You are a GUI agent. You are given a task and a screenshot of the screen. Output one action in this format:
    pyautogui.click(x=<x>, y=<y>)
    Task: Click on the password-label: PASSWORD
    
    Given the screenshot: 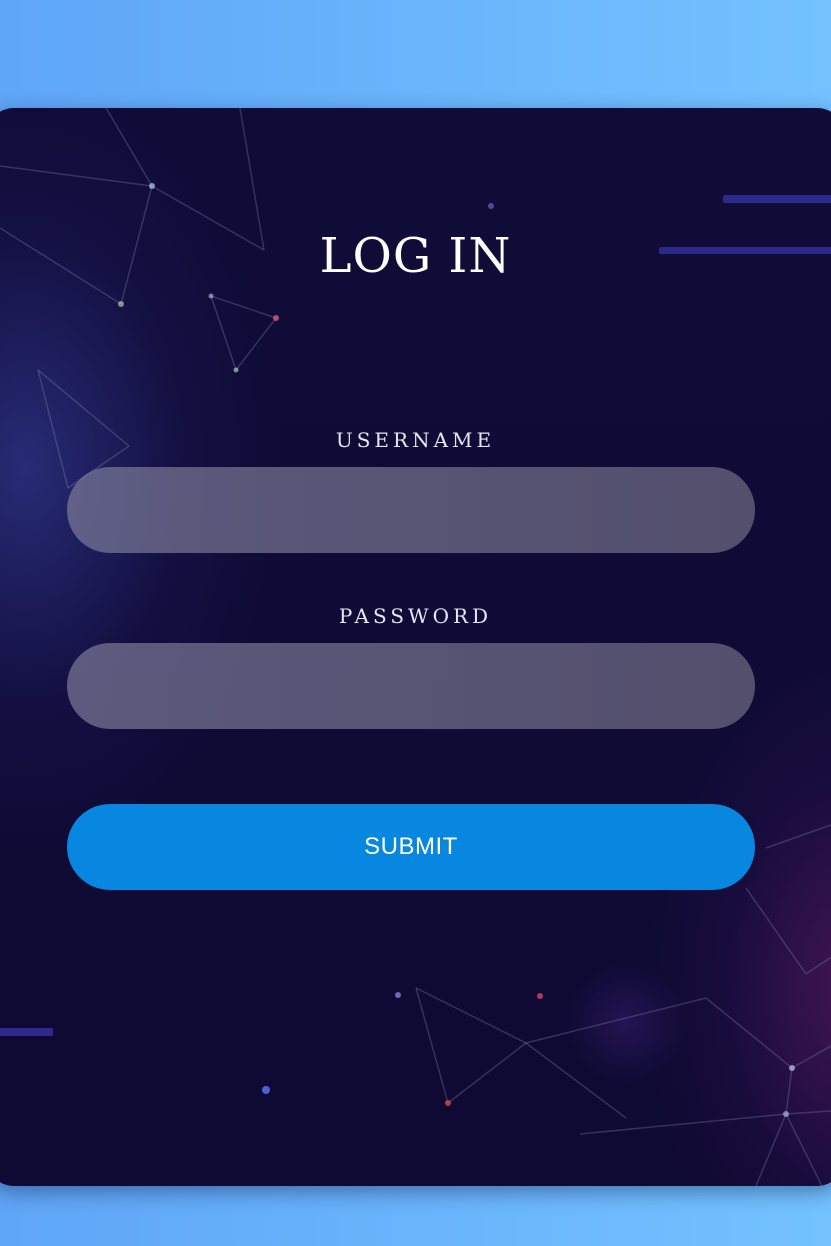 What is the action you would take?
    pyautogui.click(x=415, y=616)
    